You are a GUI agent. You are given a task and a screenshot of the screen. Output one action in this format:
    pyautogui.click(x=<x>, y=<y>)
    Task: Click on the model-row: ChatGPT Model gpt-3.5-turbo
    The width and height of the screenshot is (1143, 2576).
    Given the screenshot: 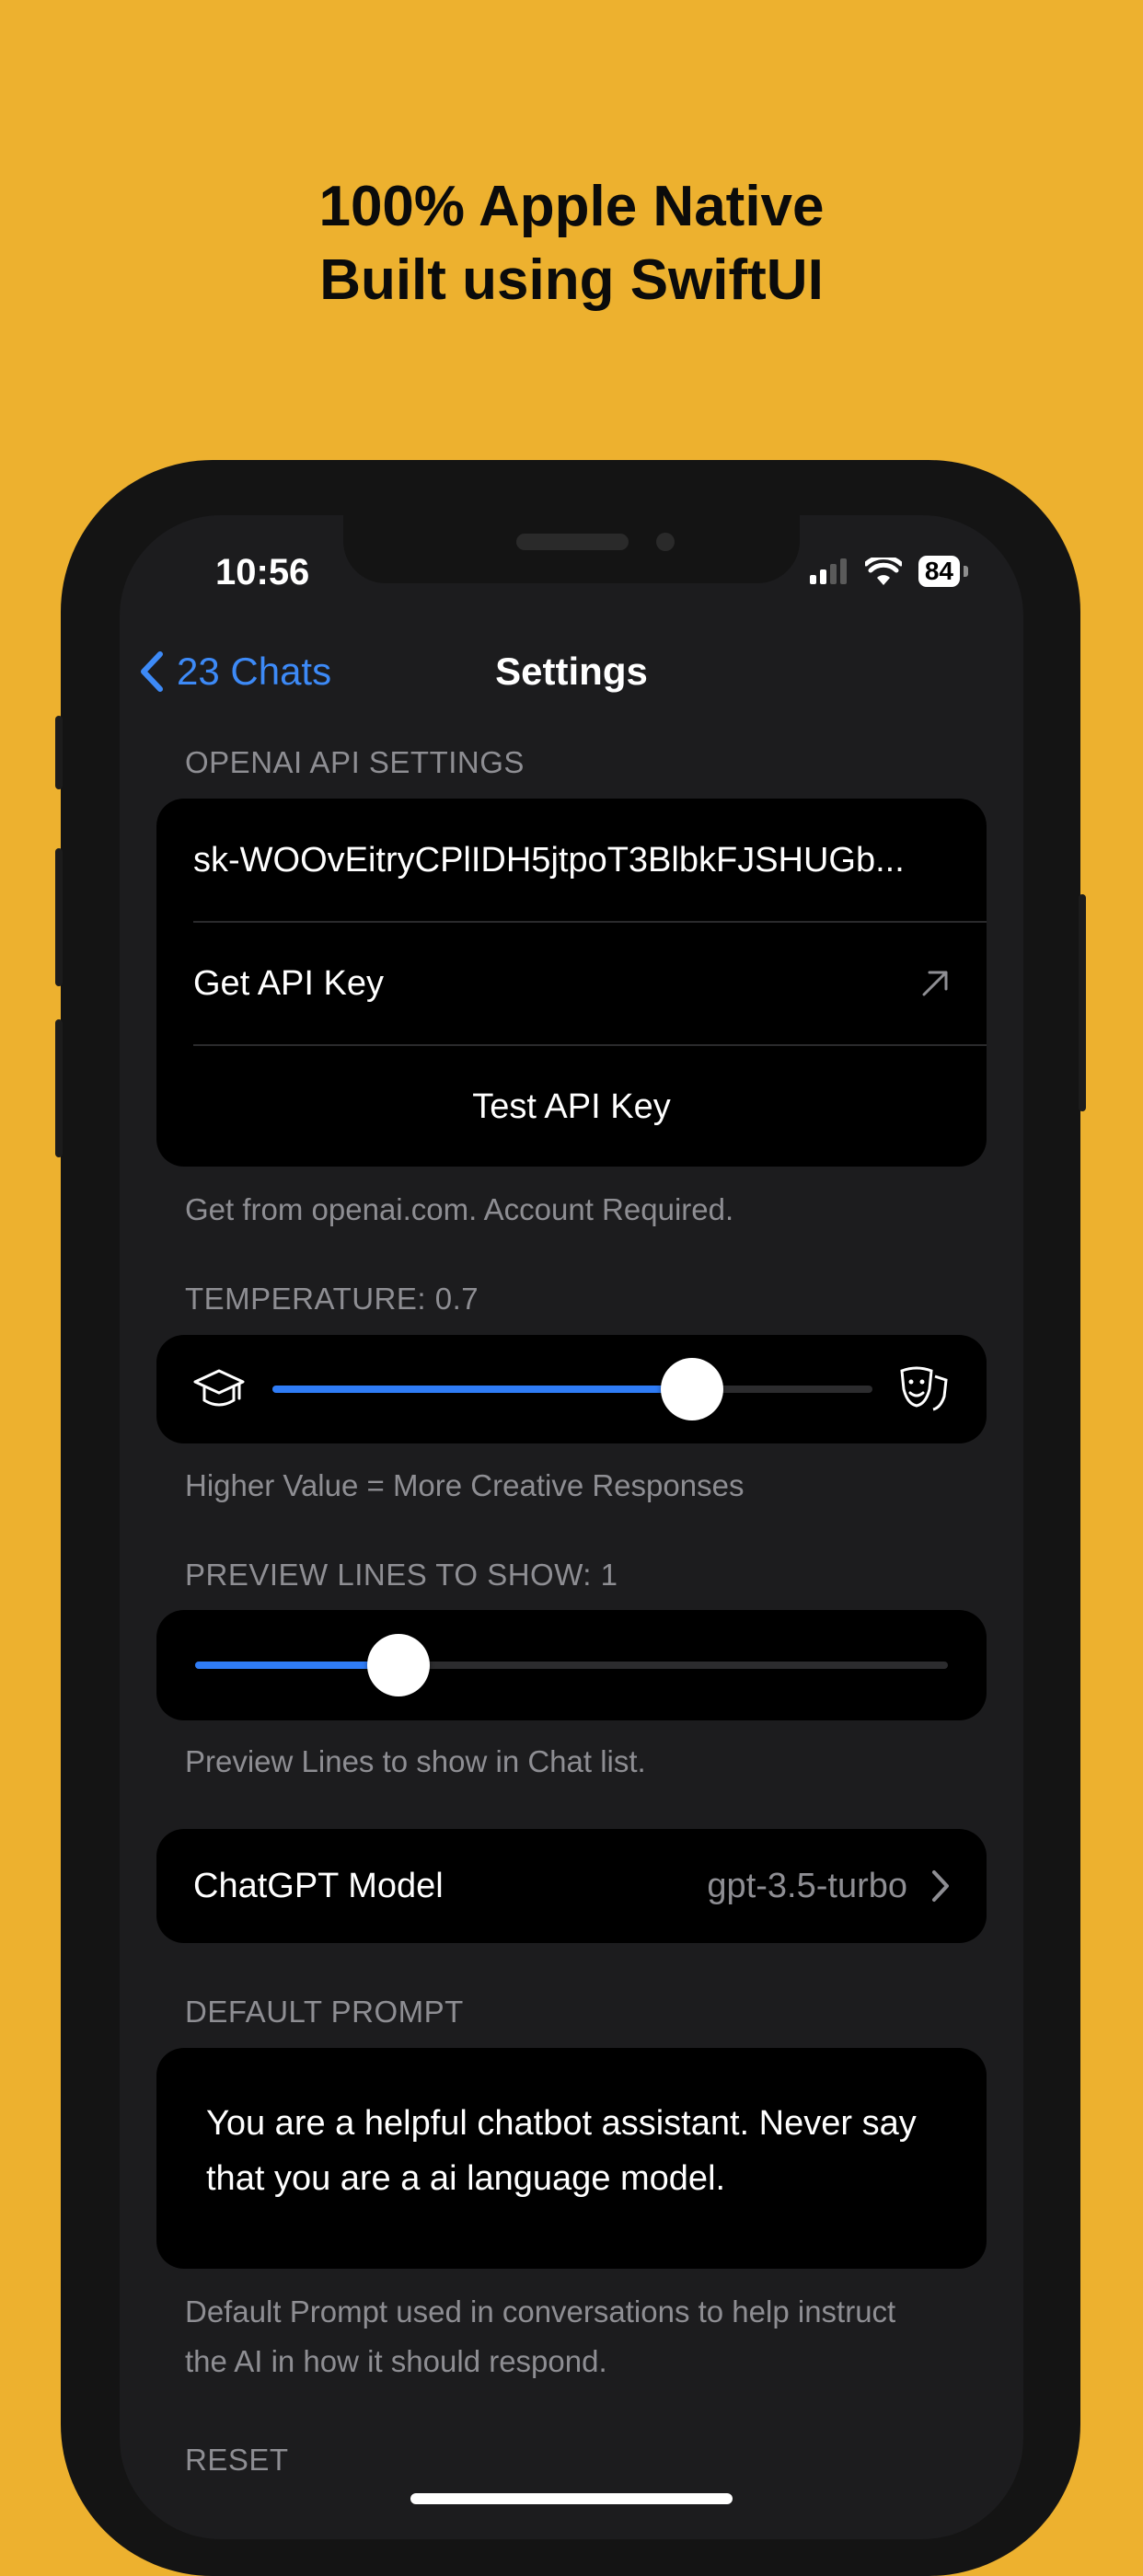 What is the action you would take?
    pyautogui.click(x=571, y=1886)
    